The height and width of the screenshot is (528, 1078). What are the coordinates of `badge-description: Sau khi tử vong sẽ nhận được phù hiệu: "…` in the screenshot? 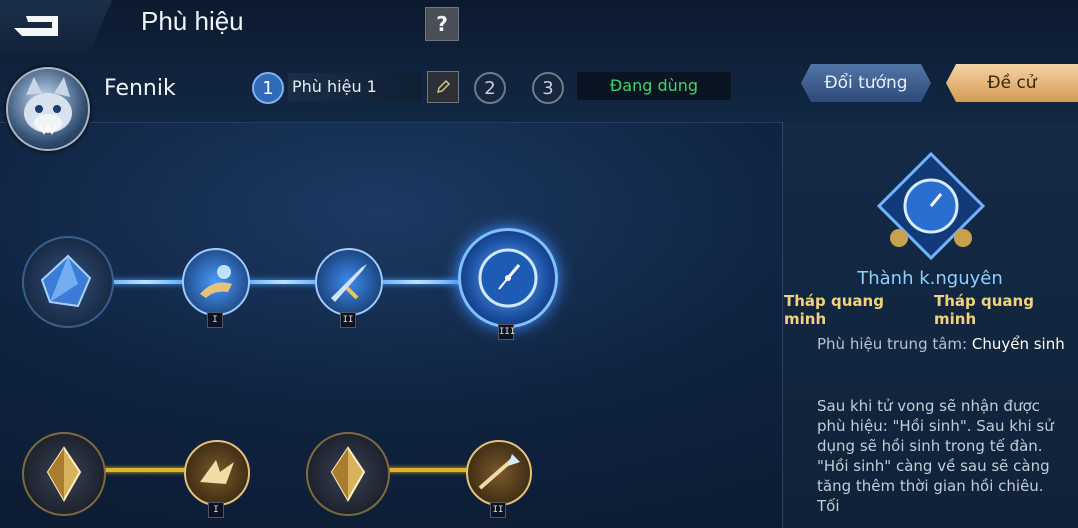 It's located at (935, 456).